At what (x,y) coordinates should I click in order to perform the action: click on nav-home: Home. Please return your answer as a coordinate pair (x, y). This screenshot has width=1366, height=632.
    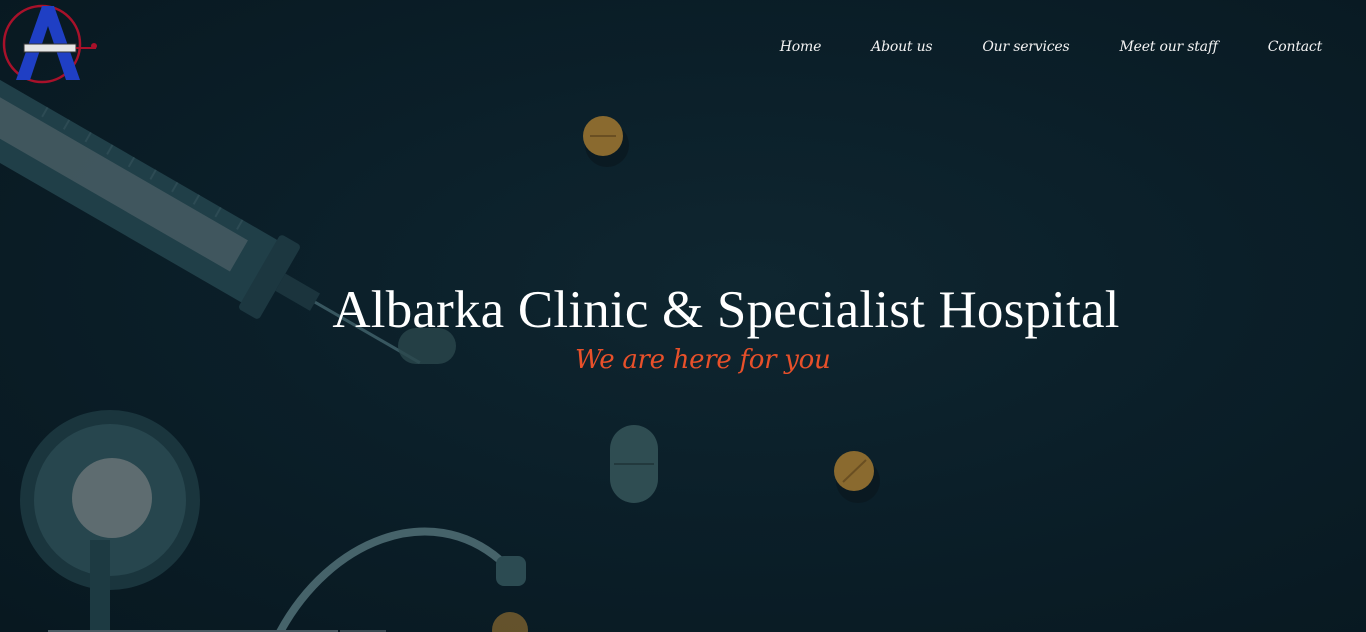
    Looking at the image, I should click on (801, 47).